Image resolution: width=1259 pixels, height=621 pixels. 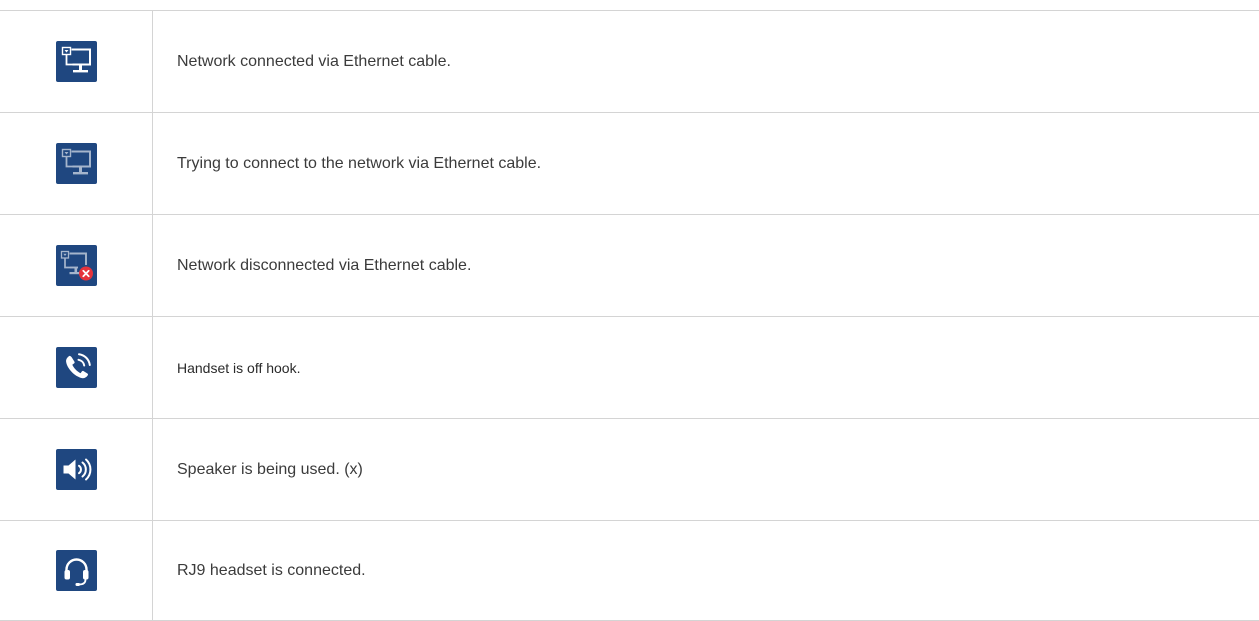 I want to click on headset-icon, so click(x=76, y=570).